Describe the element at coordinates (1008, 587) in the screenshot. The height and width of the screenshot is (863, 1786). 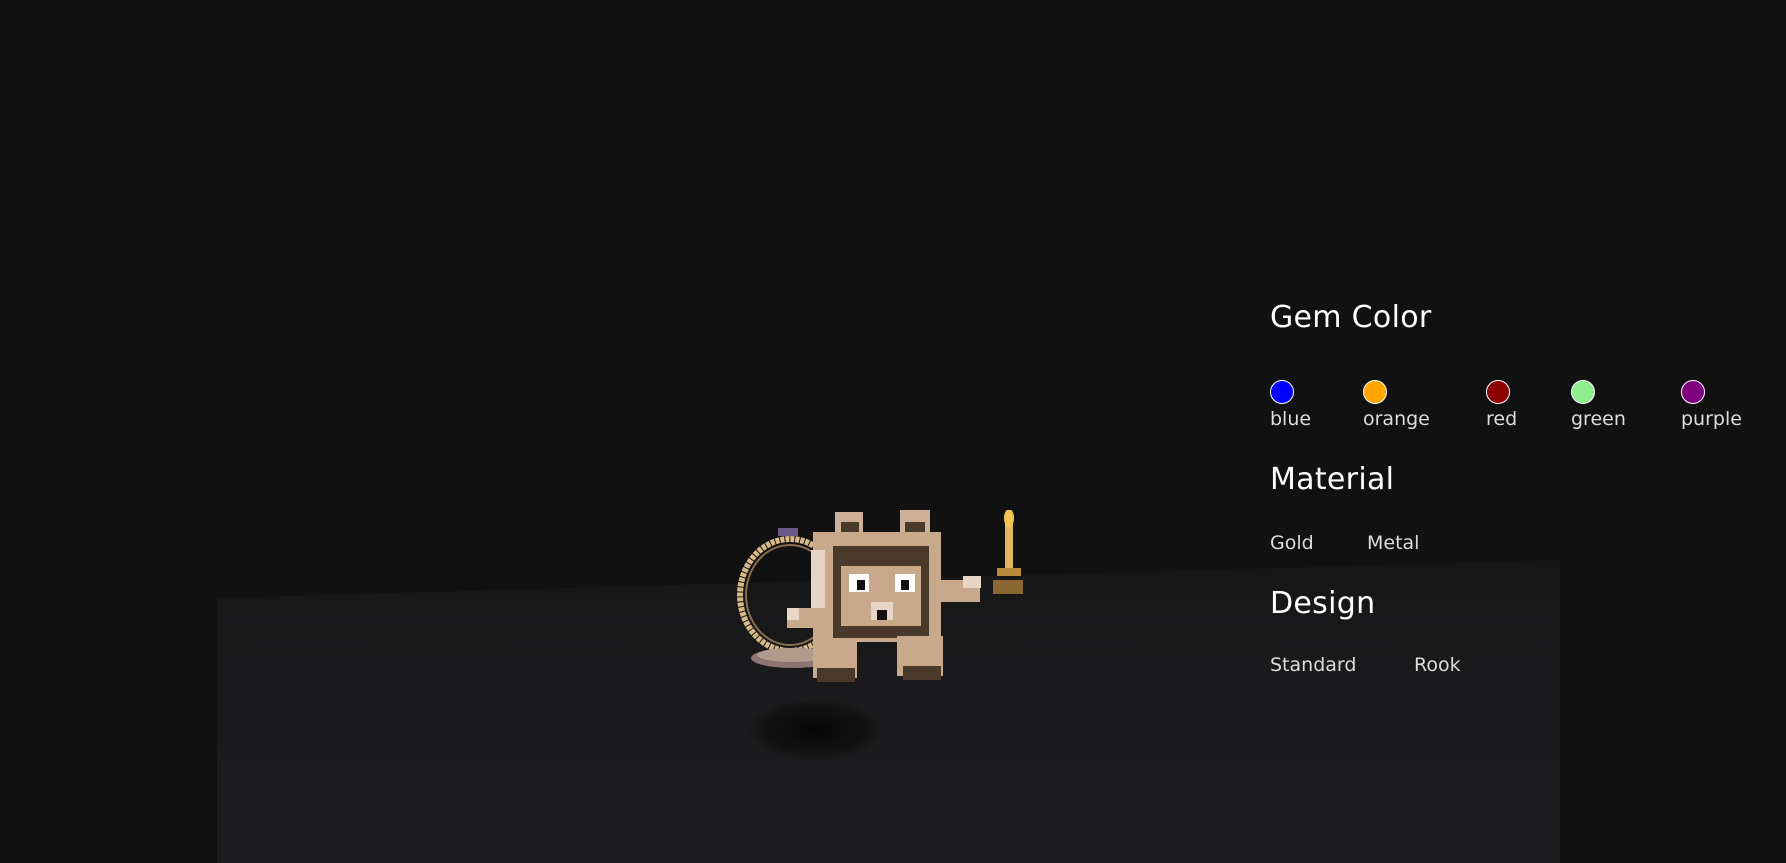
I see `candle-base` at that location.